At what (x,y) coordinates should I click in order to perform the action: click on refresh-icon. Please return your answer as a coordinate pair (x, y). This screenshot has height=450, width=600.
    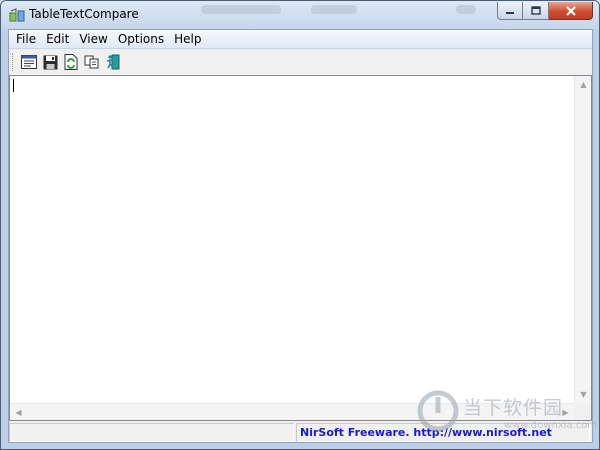
    Looking at the image, I should click on (71, 62).